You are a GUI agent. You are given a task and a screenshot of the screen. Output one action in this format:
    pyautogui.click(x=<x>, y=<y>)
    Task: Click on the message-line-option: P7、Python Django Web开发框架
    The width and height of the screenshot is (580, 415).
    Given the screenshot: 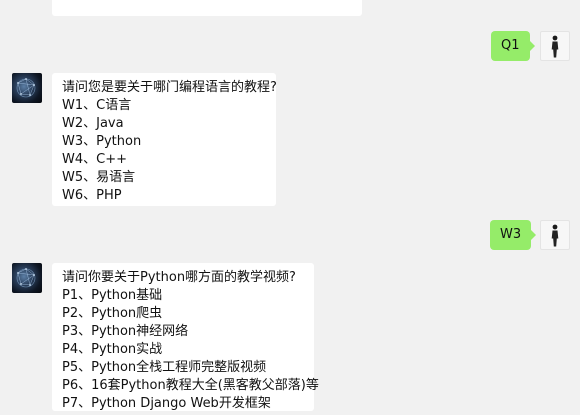 What is the action you would take?
    pyautogui.click(x=166, y=403)
    